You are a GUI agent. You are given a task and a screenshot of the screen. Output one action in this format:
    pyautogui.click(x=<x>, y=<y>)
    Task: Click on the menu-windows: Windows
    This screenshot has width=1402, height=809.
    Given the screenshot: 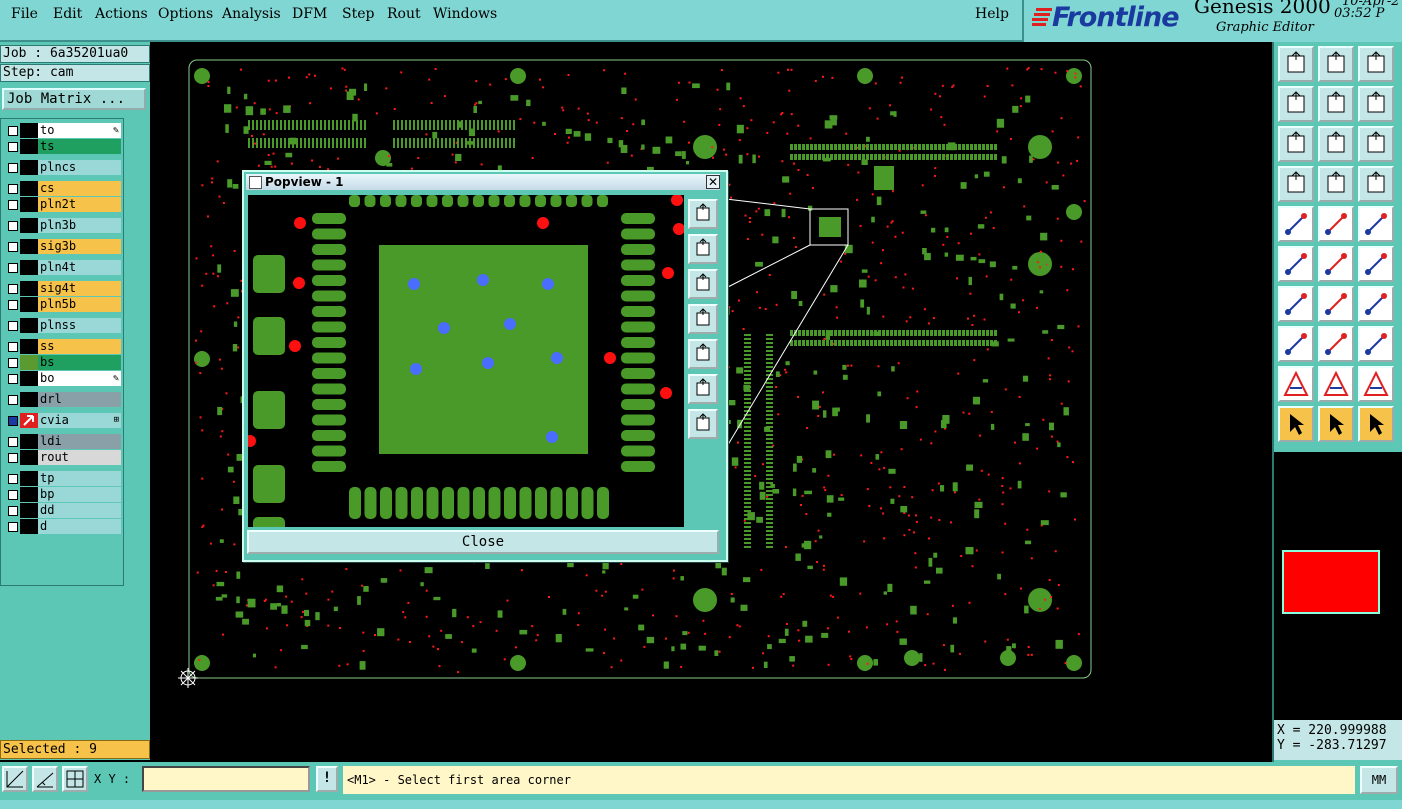 What is the action you would take?
    pyautogui.click(x=465, y=14)
    